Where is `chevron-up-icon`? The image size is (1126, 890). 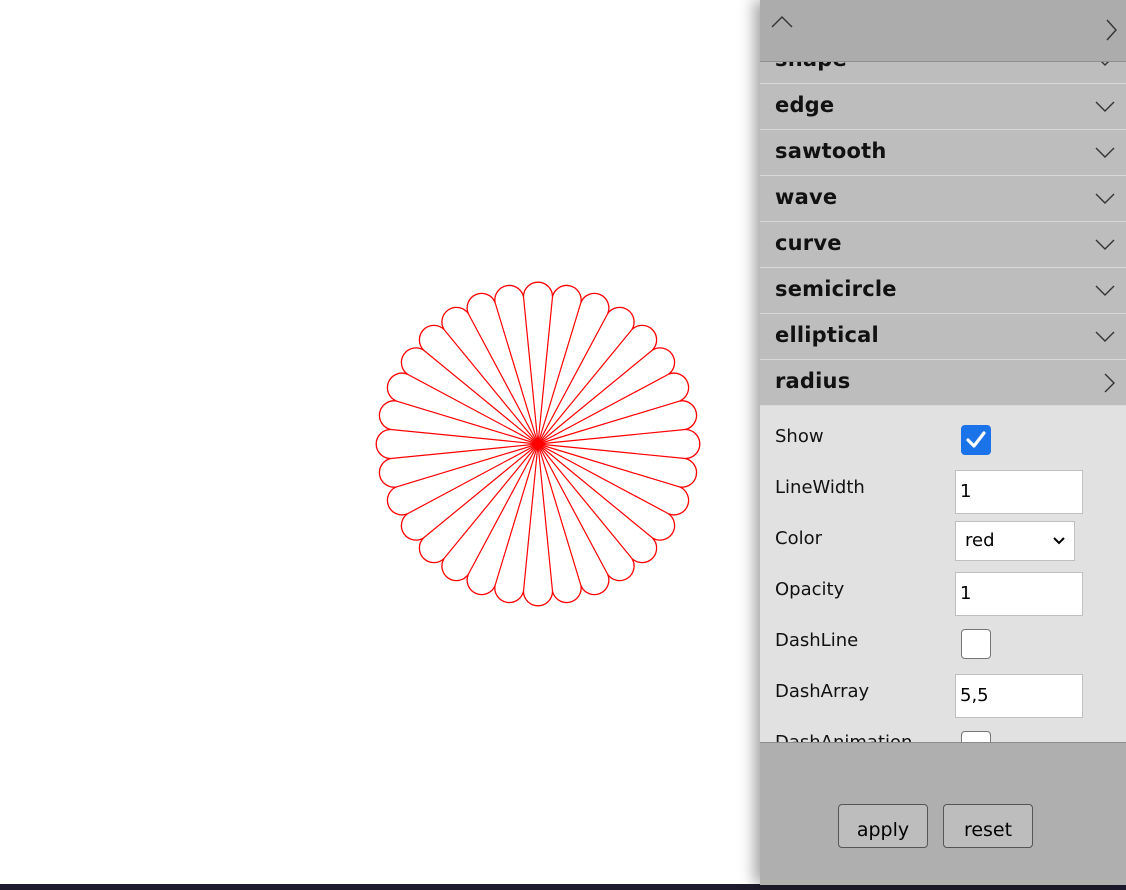
chevron-up-icon is located at coordinates (782, 22).